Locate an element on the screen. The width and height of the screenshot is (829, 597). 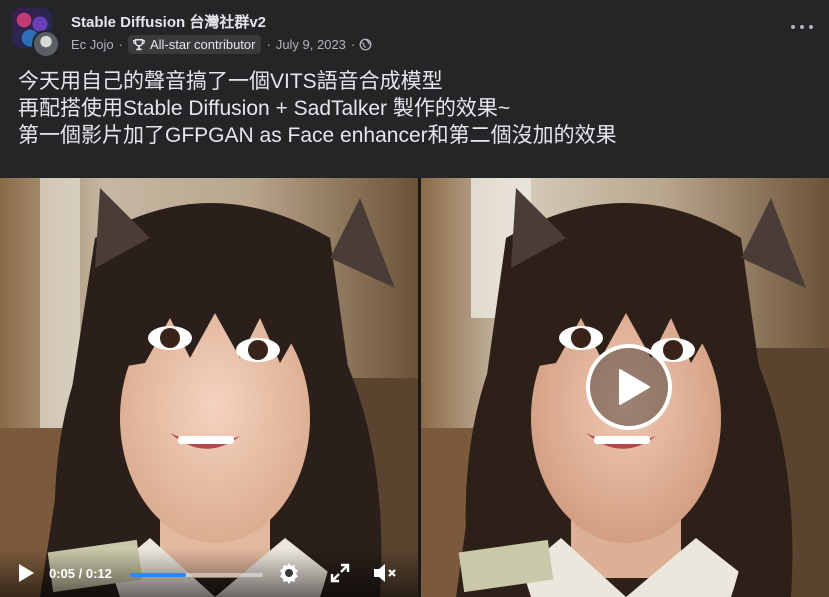
badge-label: All-star contributor is located at coordinates (202, 44).